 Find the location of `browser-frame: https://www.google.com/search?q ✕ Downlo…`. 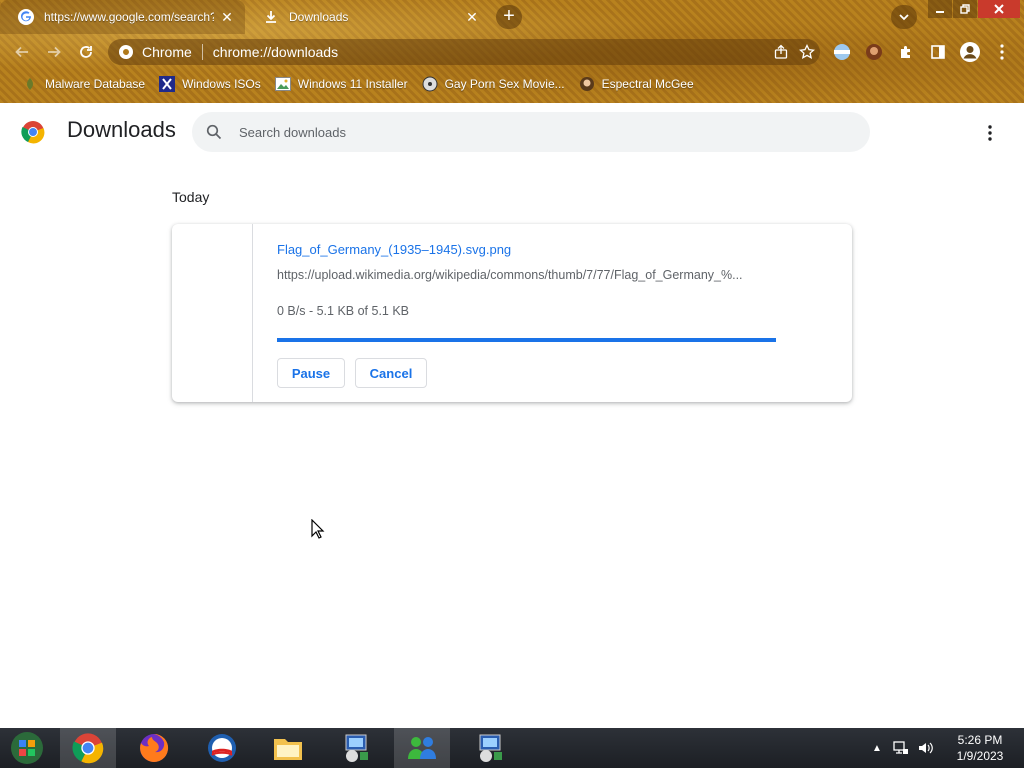

browser-frame: https://www.google.com/search?q ✕ Downlo… is located at coordinates (512, 51).